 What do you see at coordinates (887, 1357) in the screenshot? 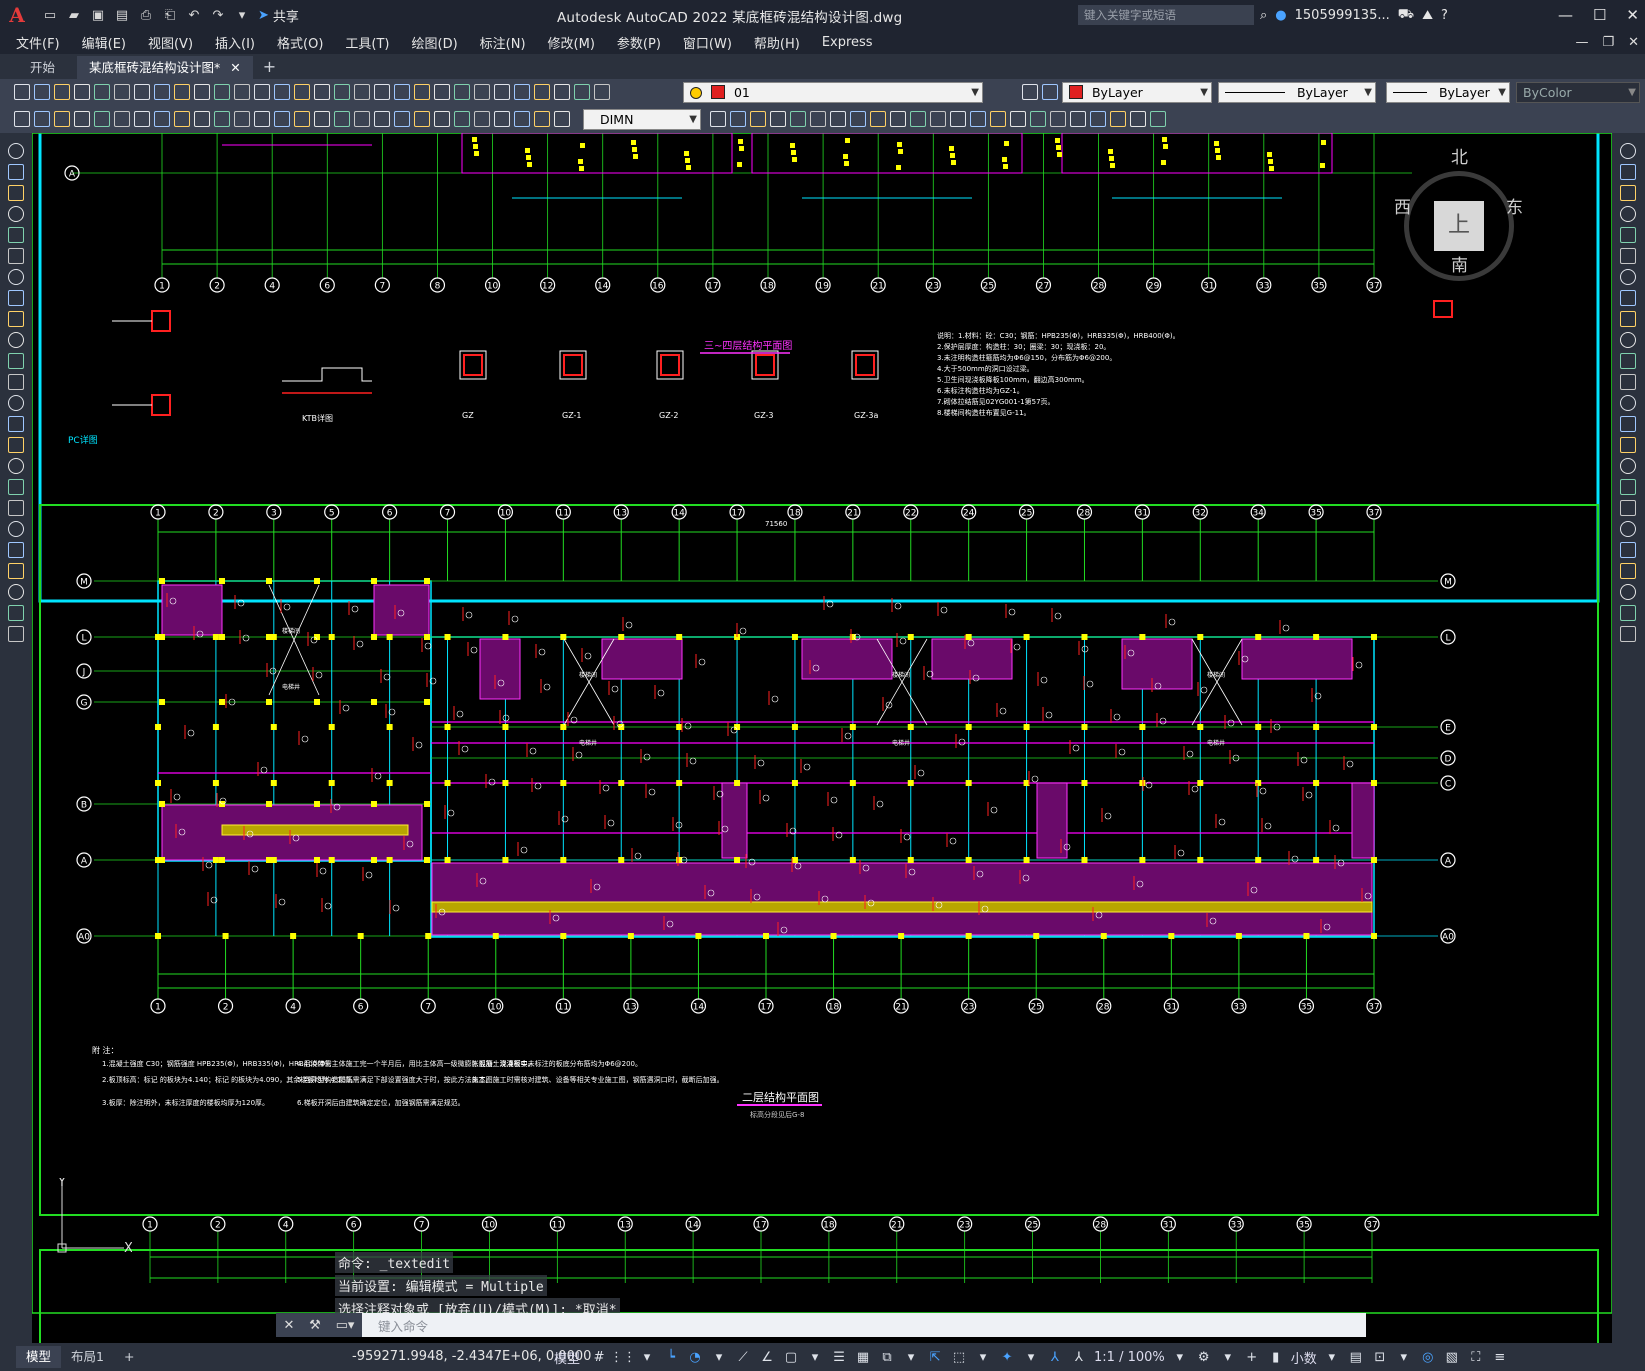
I see `selection-cycling-icon: ⧉` at bounding box center [887, 1357].